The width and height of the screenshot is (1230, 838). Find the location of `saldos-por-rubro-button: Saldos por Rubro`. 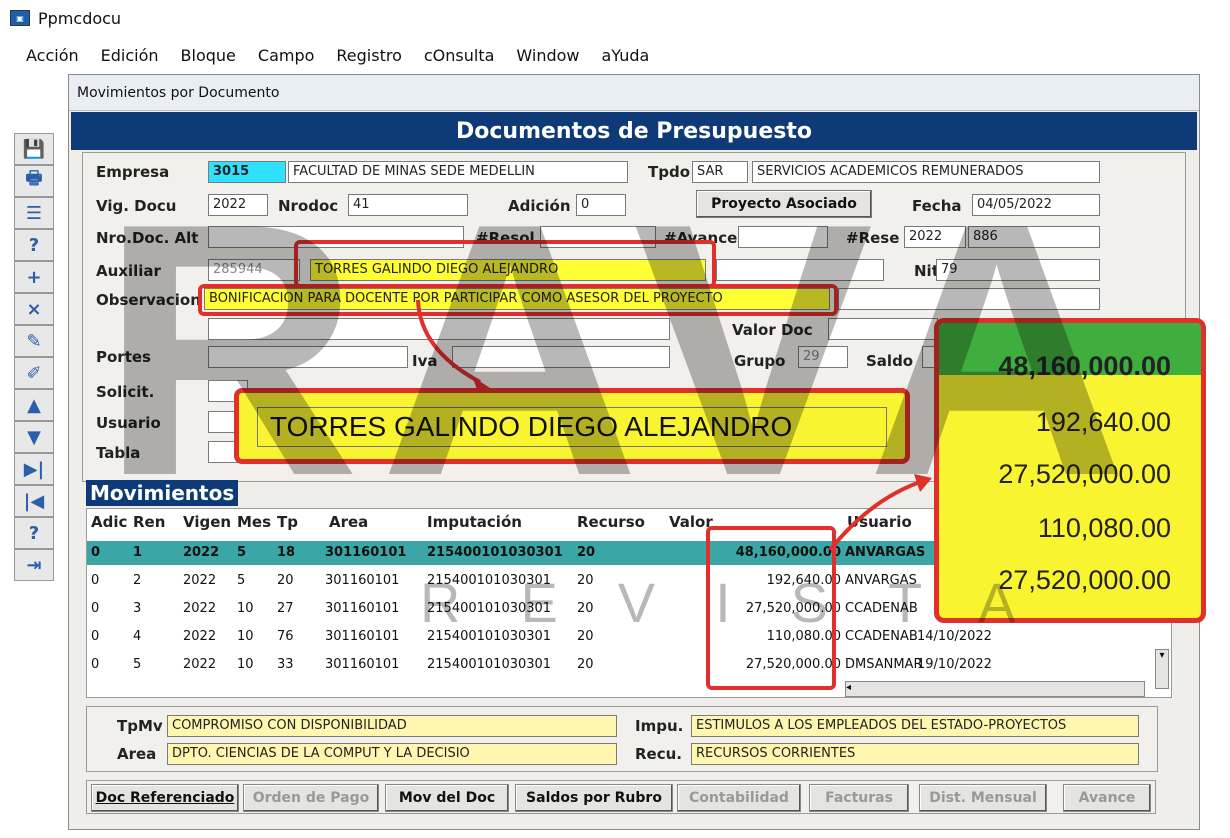

saldos-por-rubro-button: Saldos por Rubro is located at coordinates (594, 798).